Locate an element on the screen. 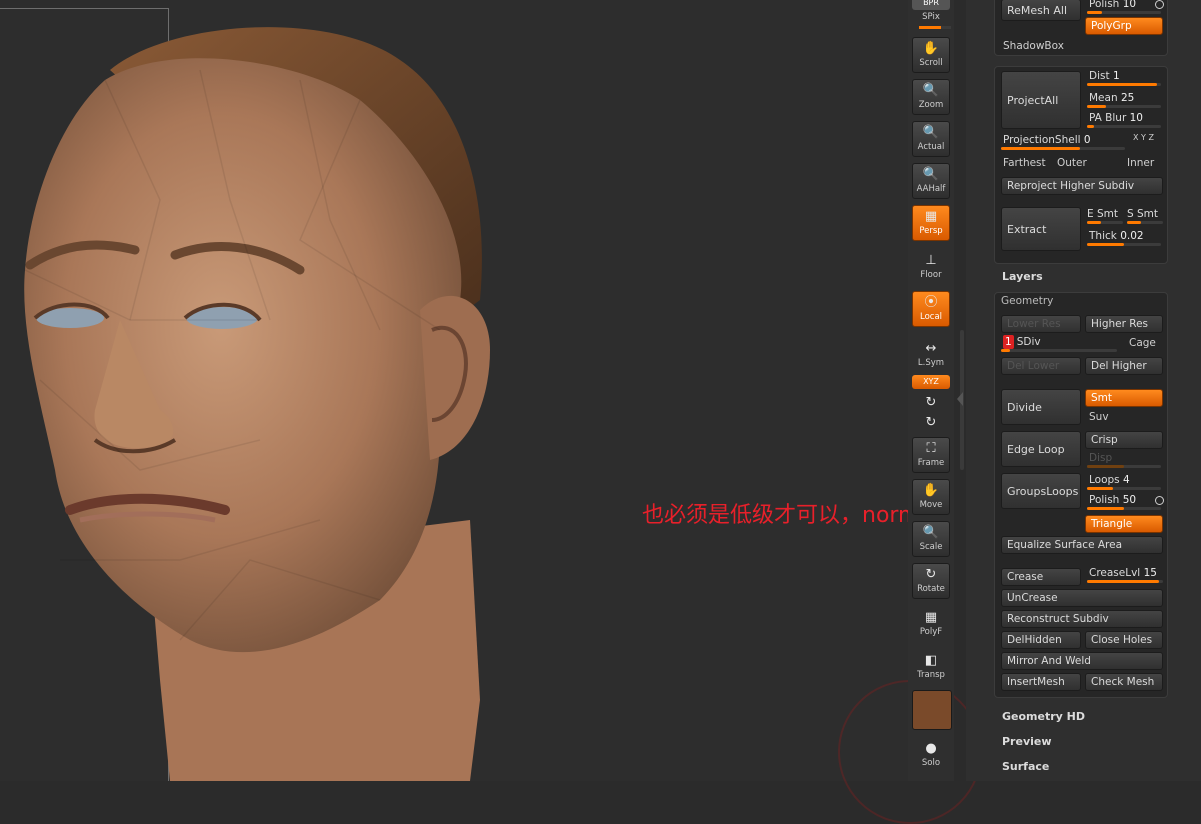 Image resolution: width=1201 pixels, height=824 pixels. rotate-icon: ↻ is located at coordinates (931, 574).